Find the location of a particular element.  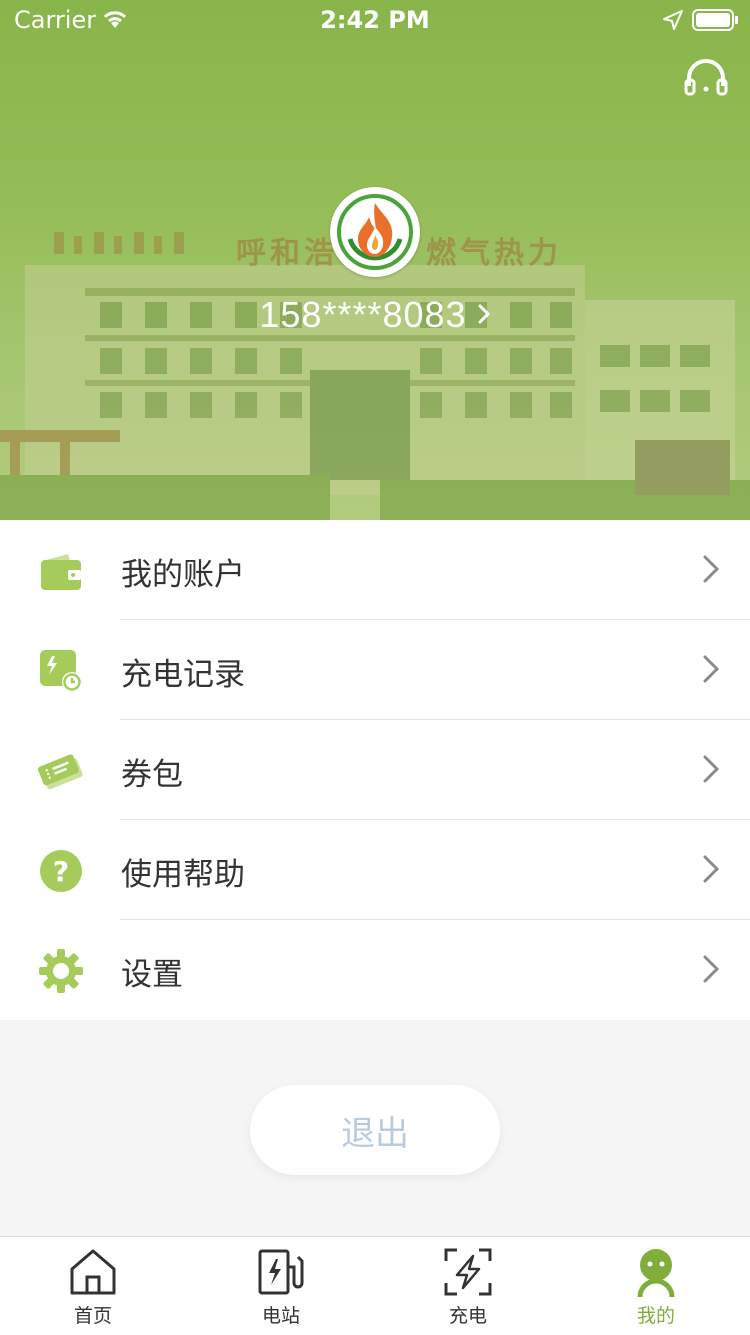

tab-bar: 首页 电站 充电 我的 is located at coordinates (375, 1285).